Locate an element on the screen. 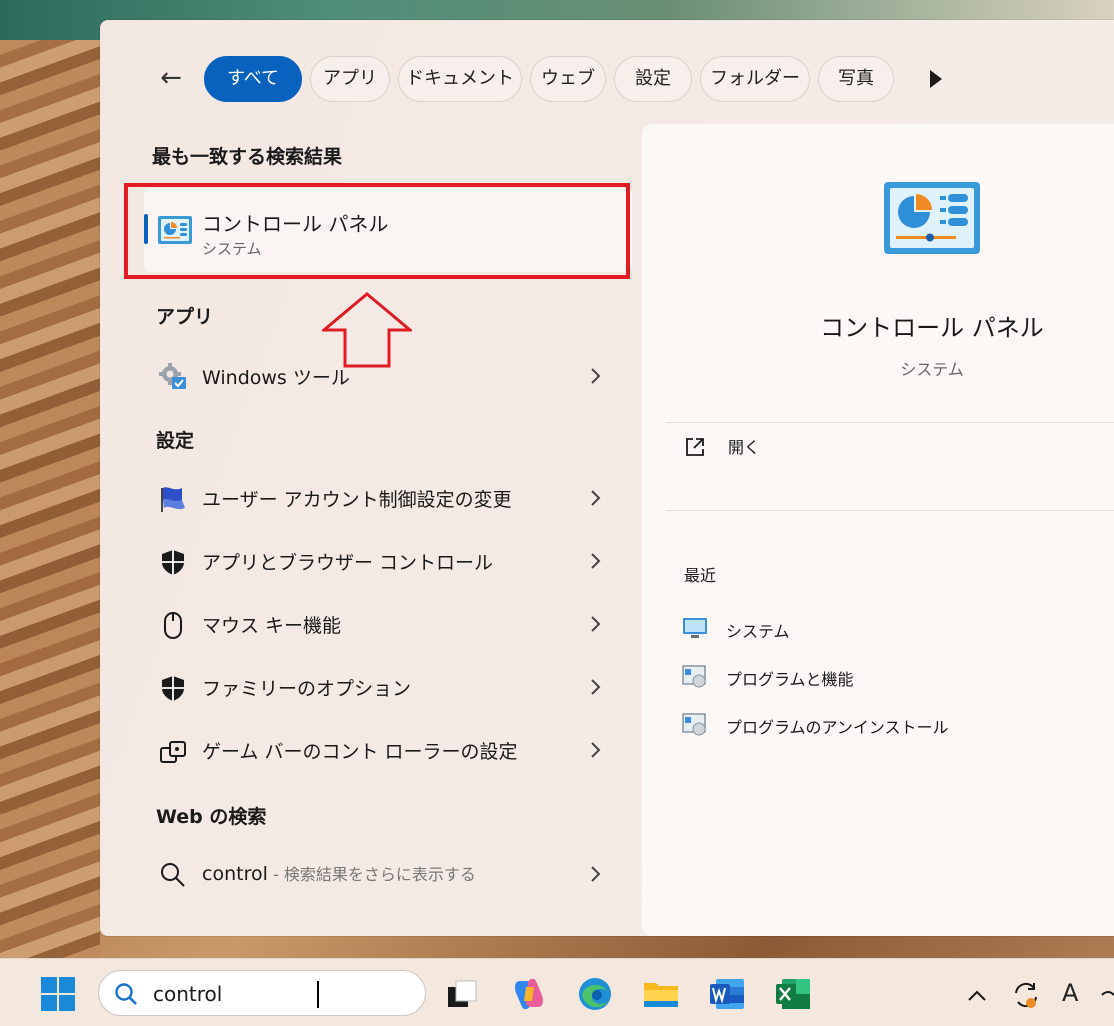 The width and height of the screenshot is (1114, 1026). gamepad-icon is located at coordinates (173, 752).